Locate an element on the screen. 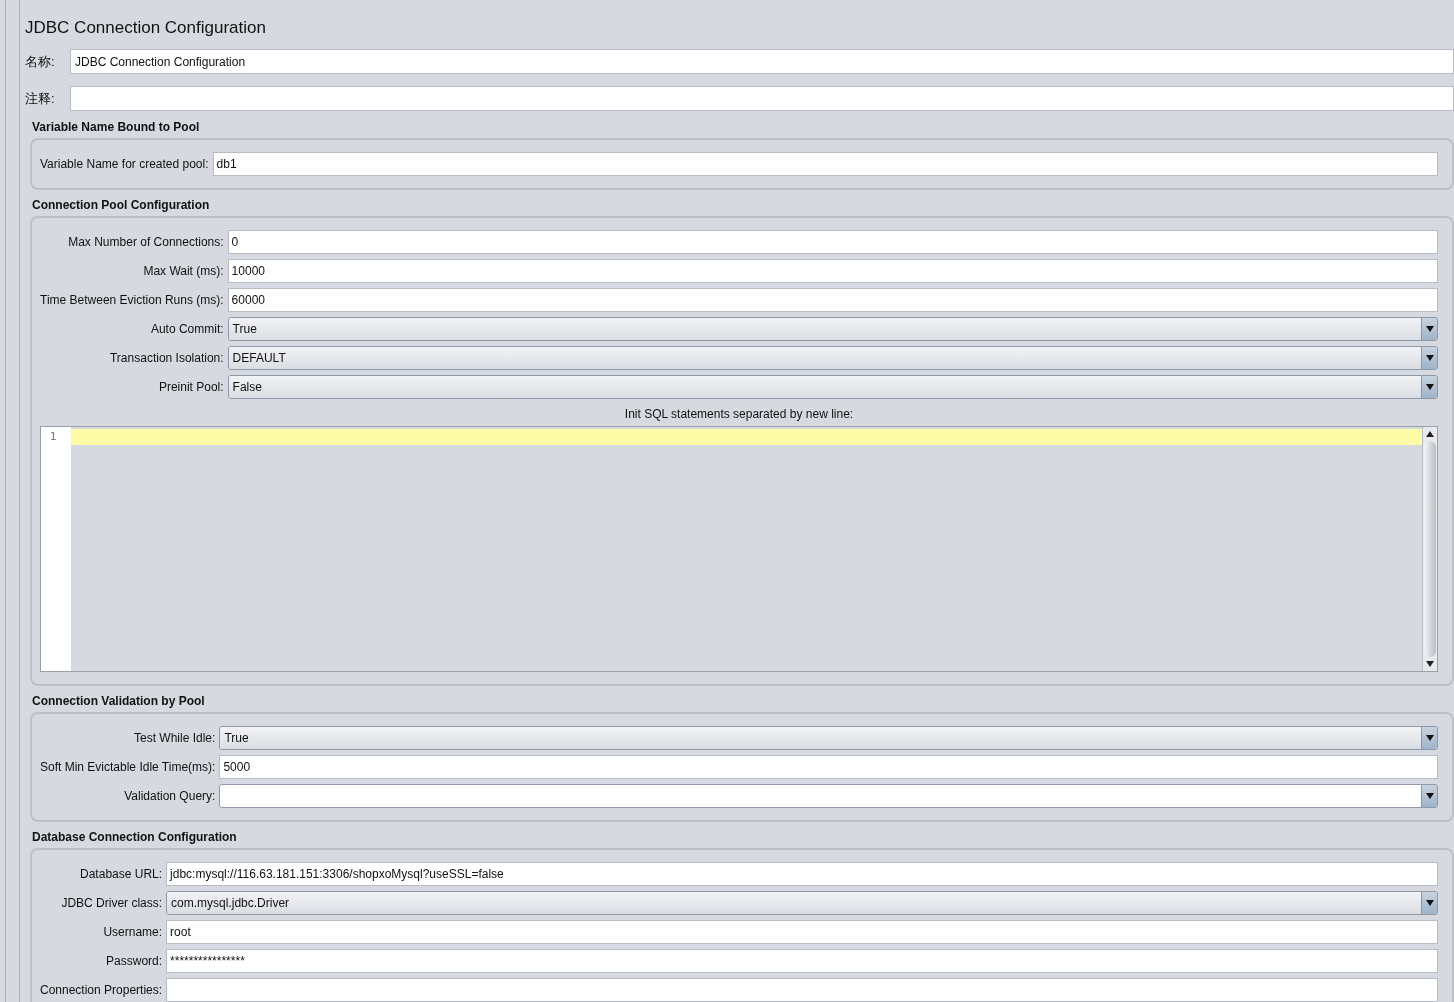  input-field: jdbc:mysql://116.63.181.151:3306/shopxoMysql?useSSL=false is located at coordinates (802, 874).